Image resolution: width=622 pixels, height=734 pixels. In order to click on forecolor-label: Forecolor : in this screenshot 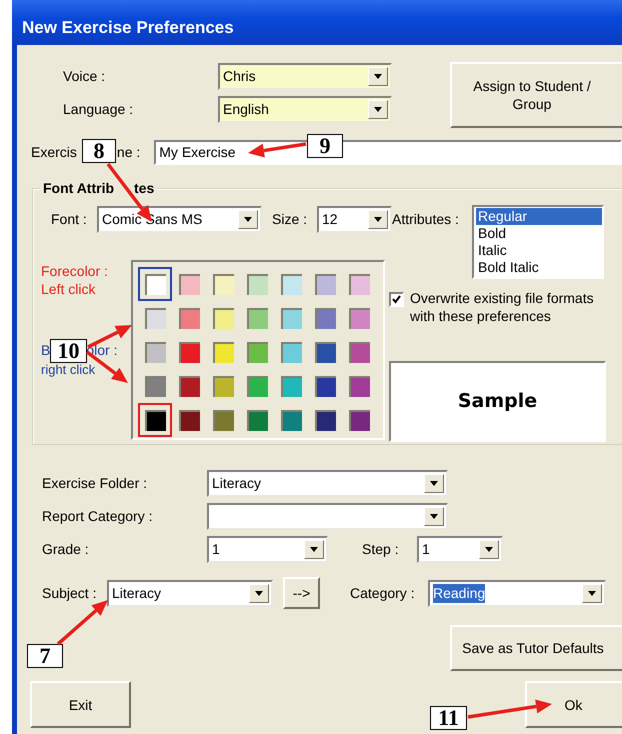, I will do `click(75, 271)`.